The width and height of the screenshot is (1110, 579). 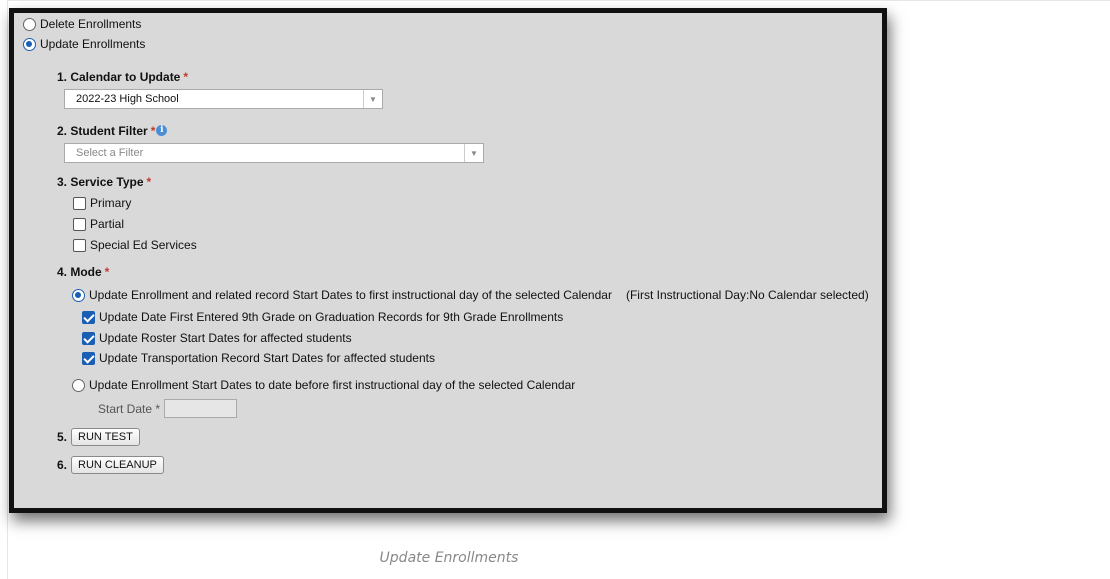 What do you see at coordinates (79, 203) in the screenshot?
I see `primary-checkbox` at bounding box center [79, 203].